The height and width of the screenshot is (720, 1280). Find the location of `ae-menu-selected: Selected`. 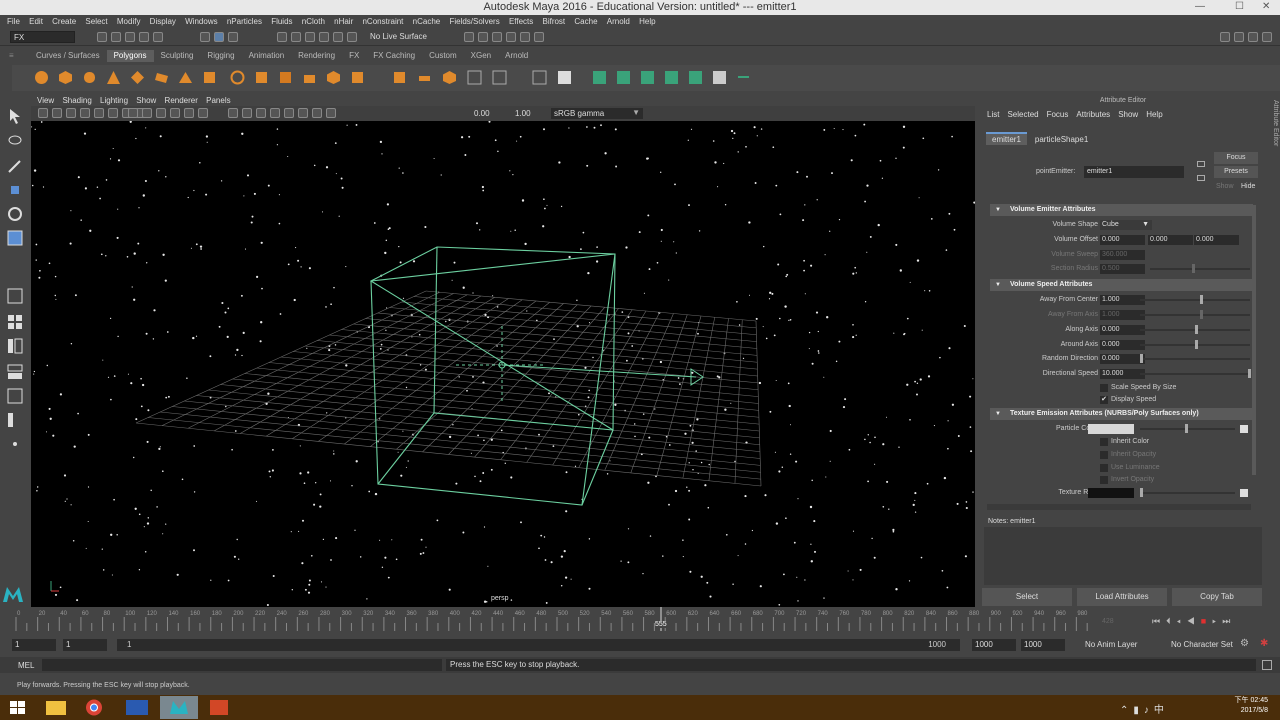

ae-menu-selected: Selected is located at coordinates (1022, 114).